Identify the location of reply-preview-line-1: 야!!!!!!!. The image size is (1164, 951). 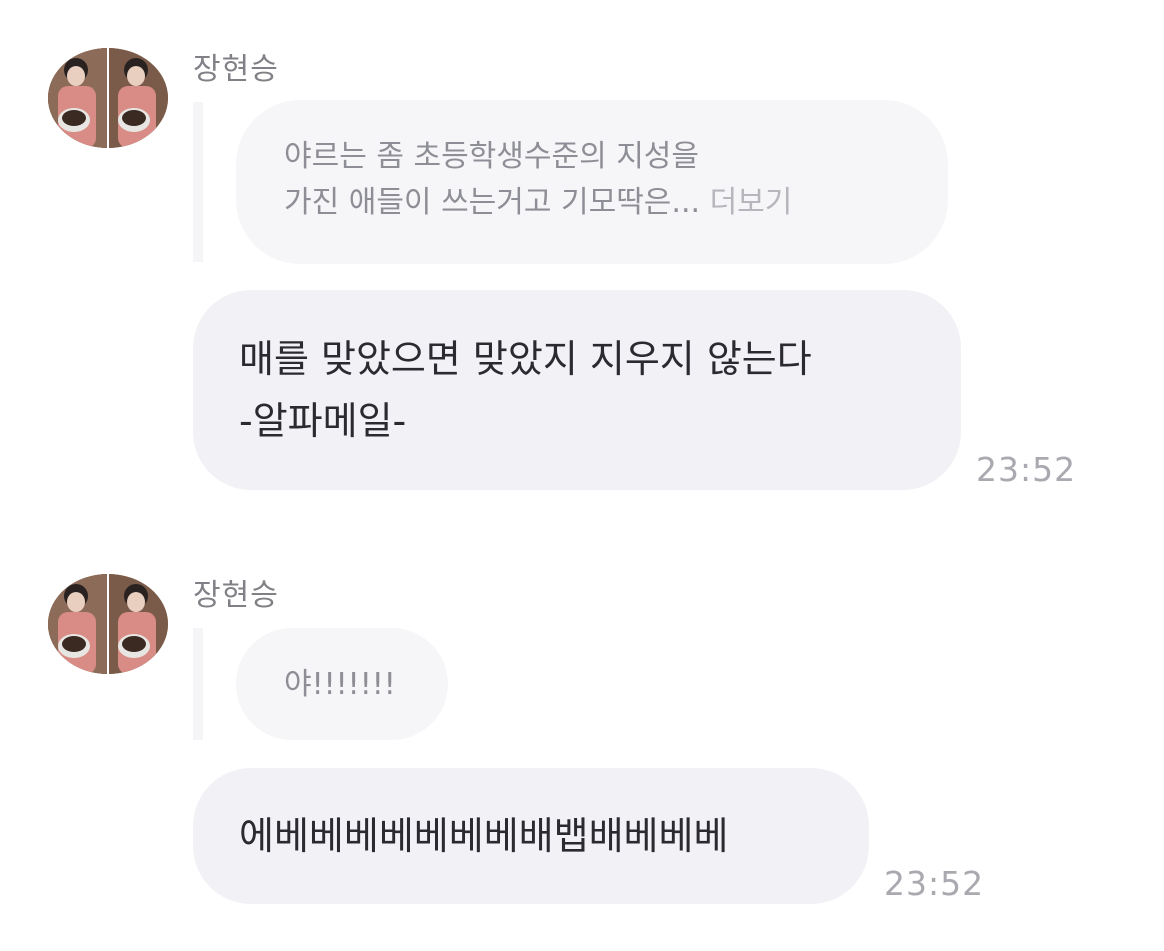
(340, 684).